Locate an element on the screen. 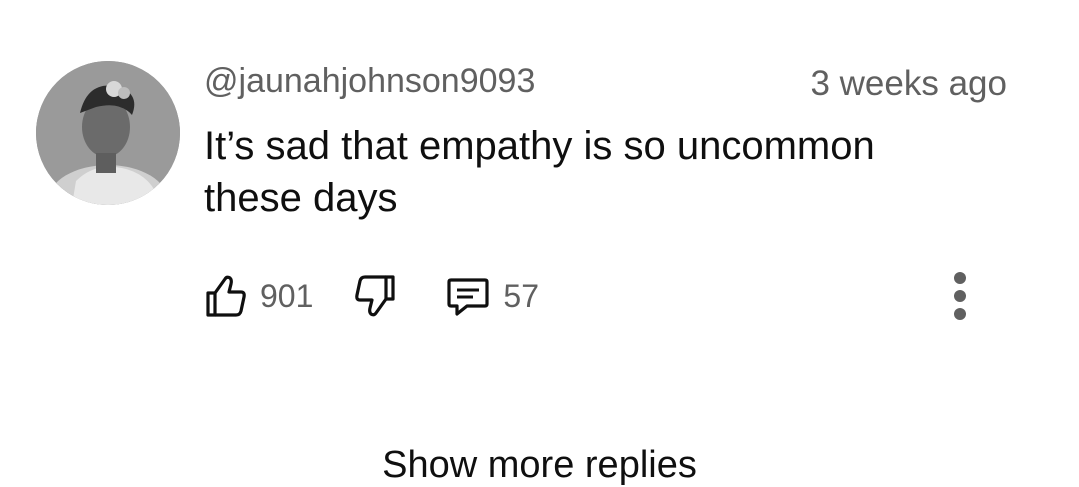 This screenshot has height=487, width=1079. vertical-dots-icon is located at coordinates (960, 296).